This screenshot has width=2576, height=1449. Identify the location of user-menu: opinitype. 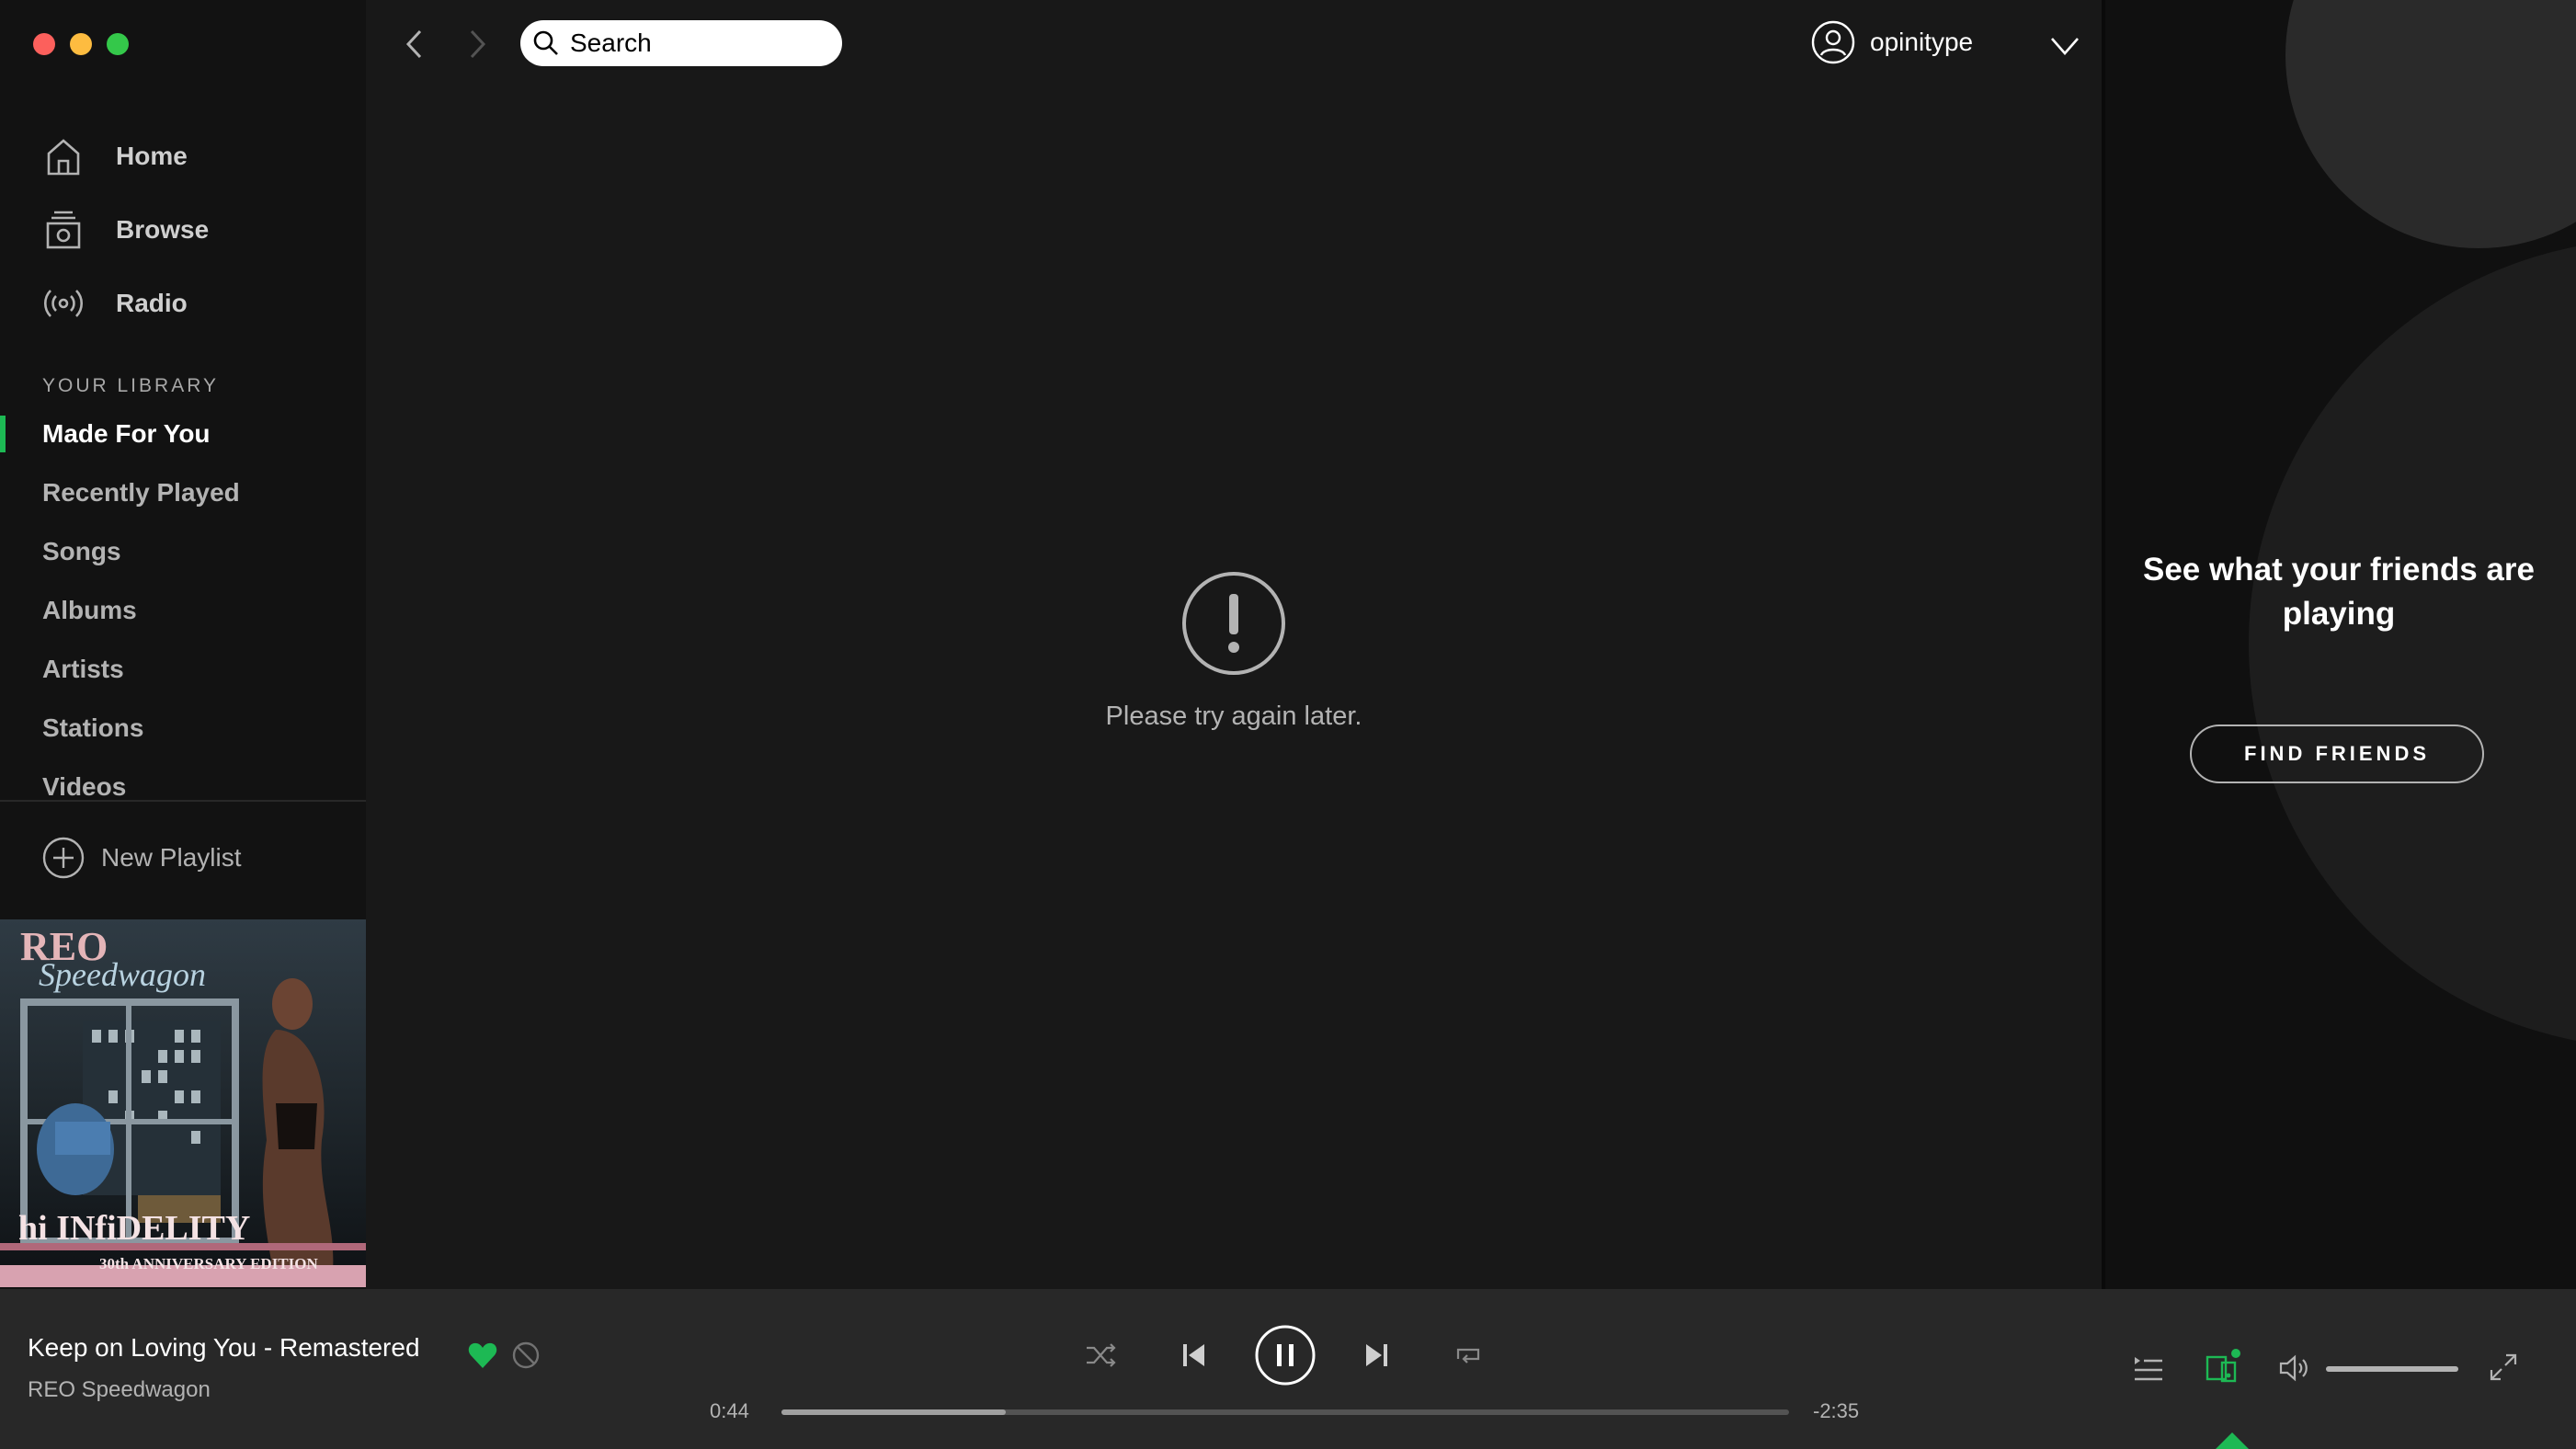
(1892, 42).